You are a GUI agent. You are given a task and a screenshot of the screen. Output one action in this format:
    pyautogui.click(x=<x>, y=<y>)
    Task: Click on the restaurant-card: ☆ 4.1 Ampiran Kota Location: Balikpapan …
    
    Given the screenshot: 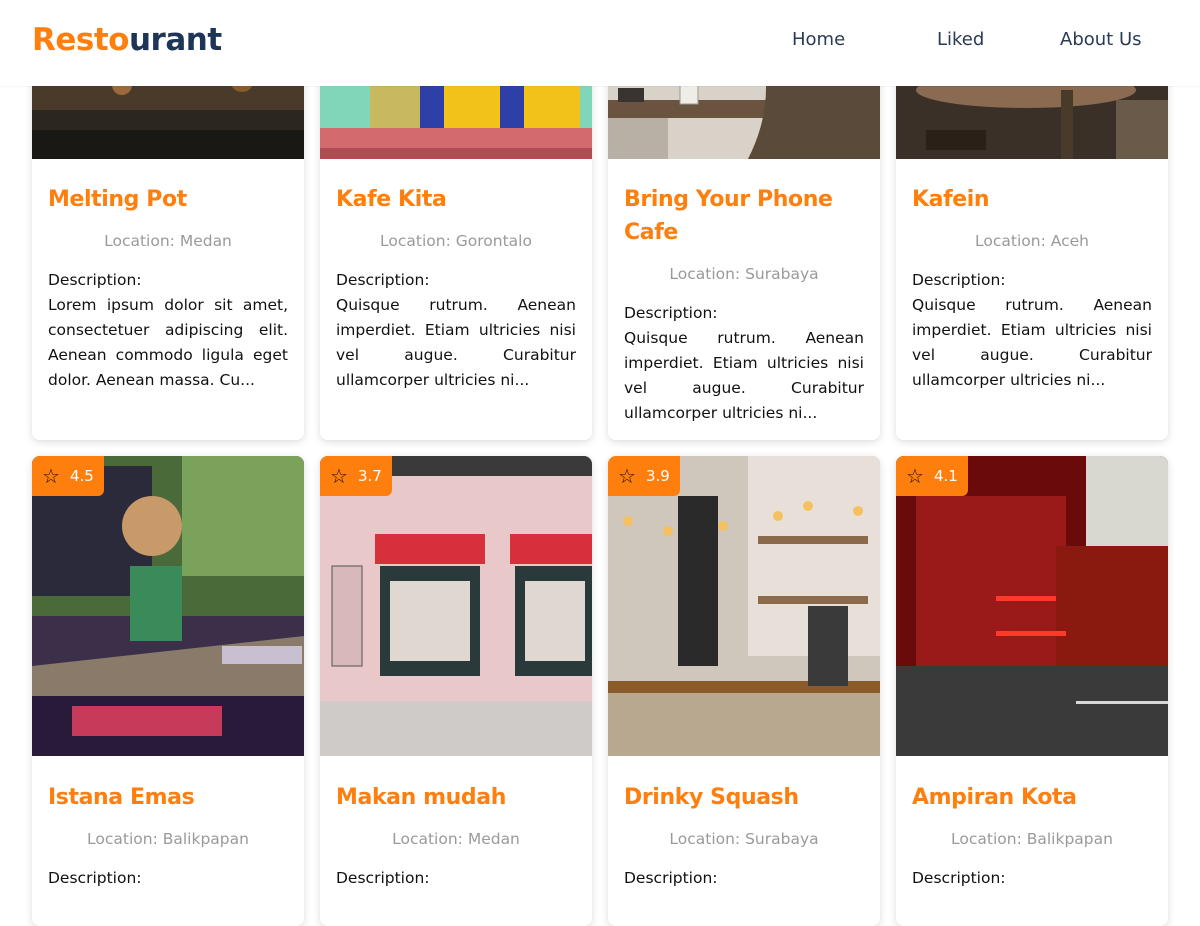 What is the action you would take?
    pyautogui.click(x=1032, y=691)
    